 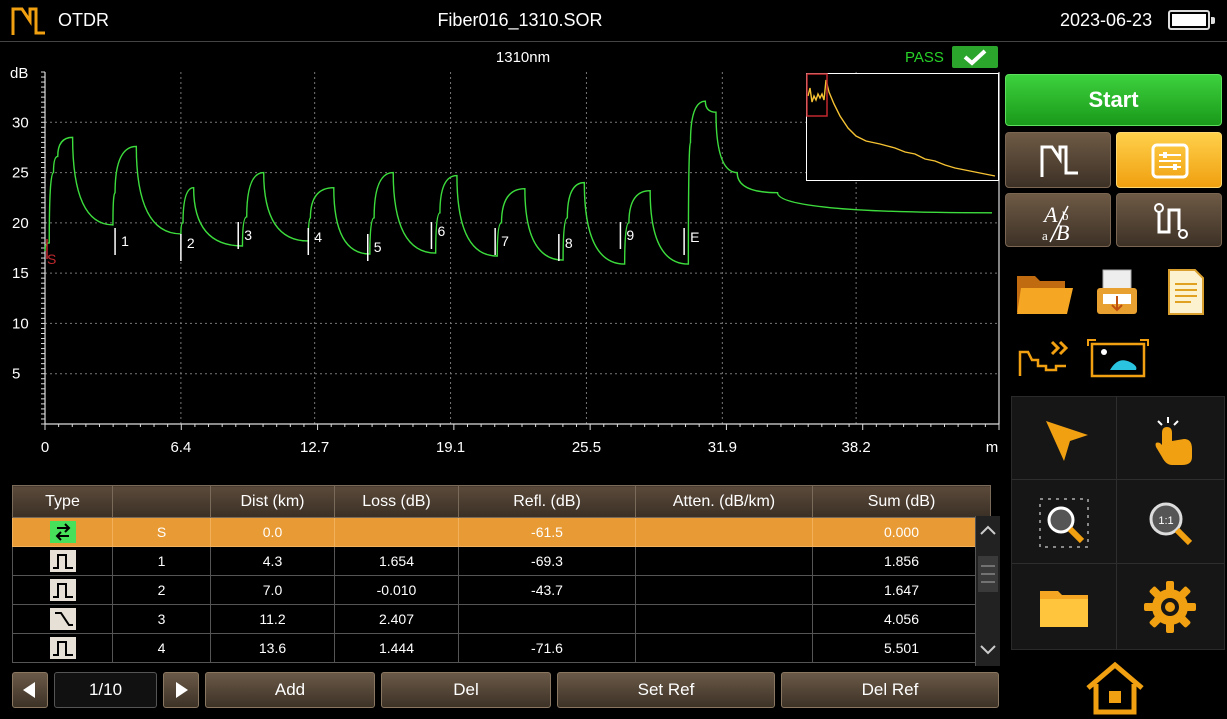 I want to click on start-button: Start, so click(x=1113, y=100).